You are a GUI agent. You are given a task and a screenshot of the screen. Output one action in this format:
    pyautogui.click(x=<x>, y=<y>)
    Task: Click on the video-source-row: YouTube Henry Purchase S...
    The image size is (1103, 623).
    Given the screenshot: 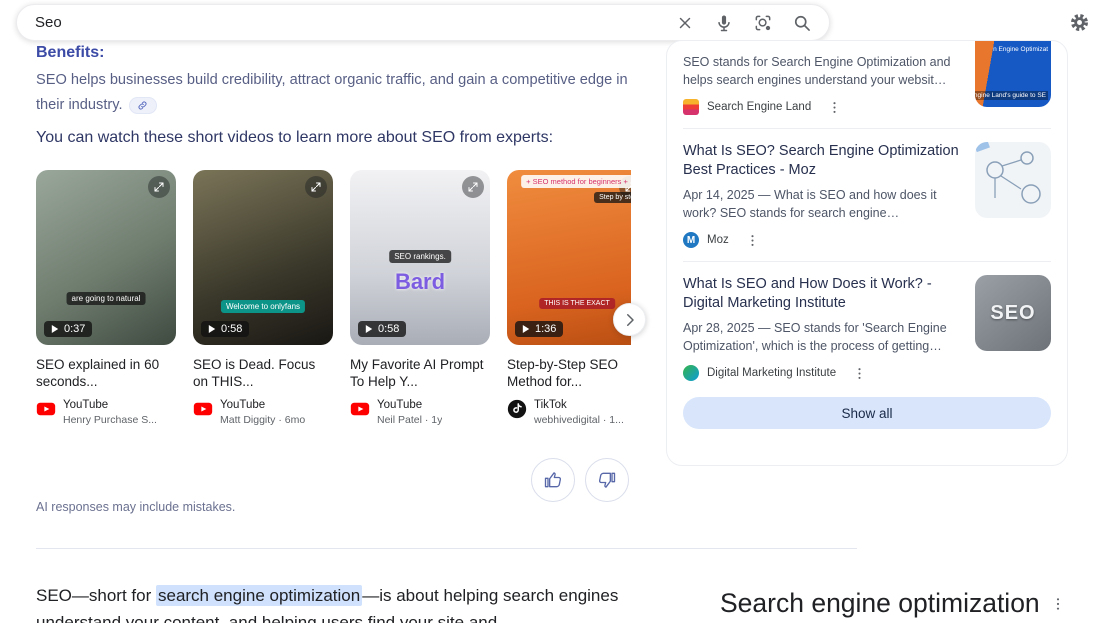 What is the action you would take?
    pyautogui.click(x=106, y=412)
    